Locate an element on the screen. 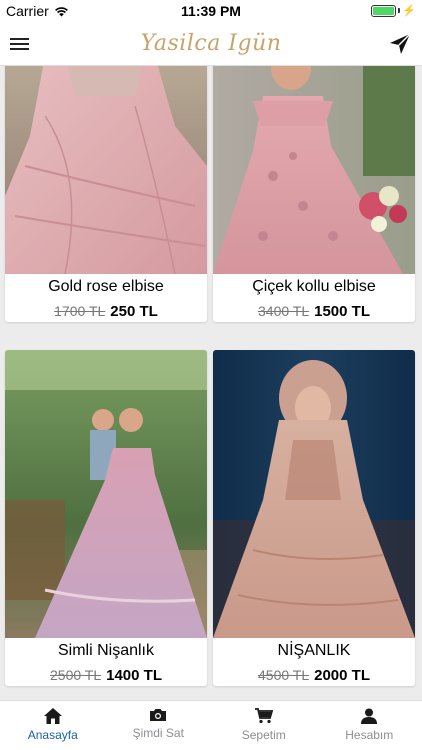 The height and width of the screenshot is (750, 422). home-icon is located at coordinates (52, 716).